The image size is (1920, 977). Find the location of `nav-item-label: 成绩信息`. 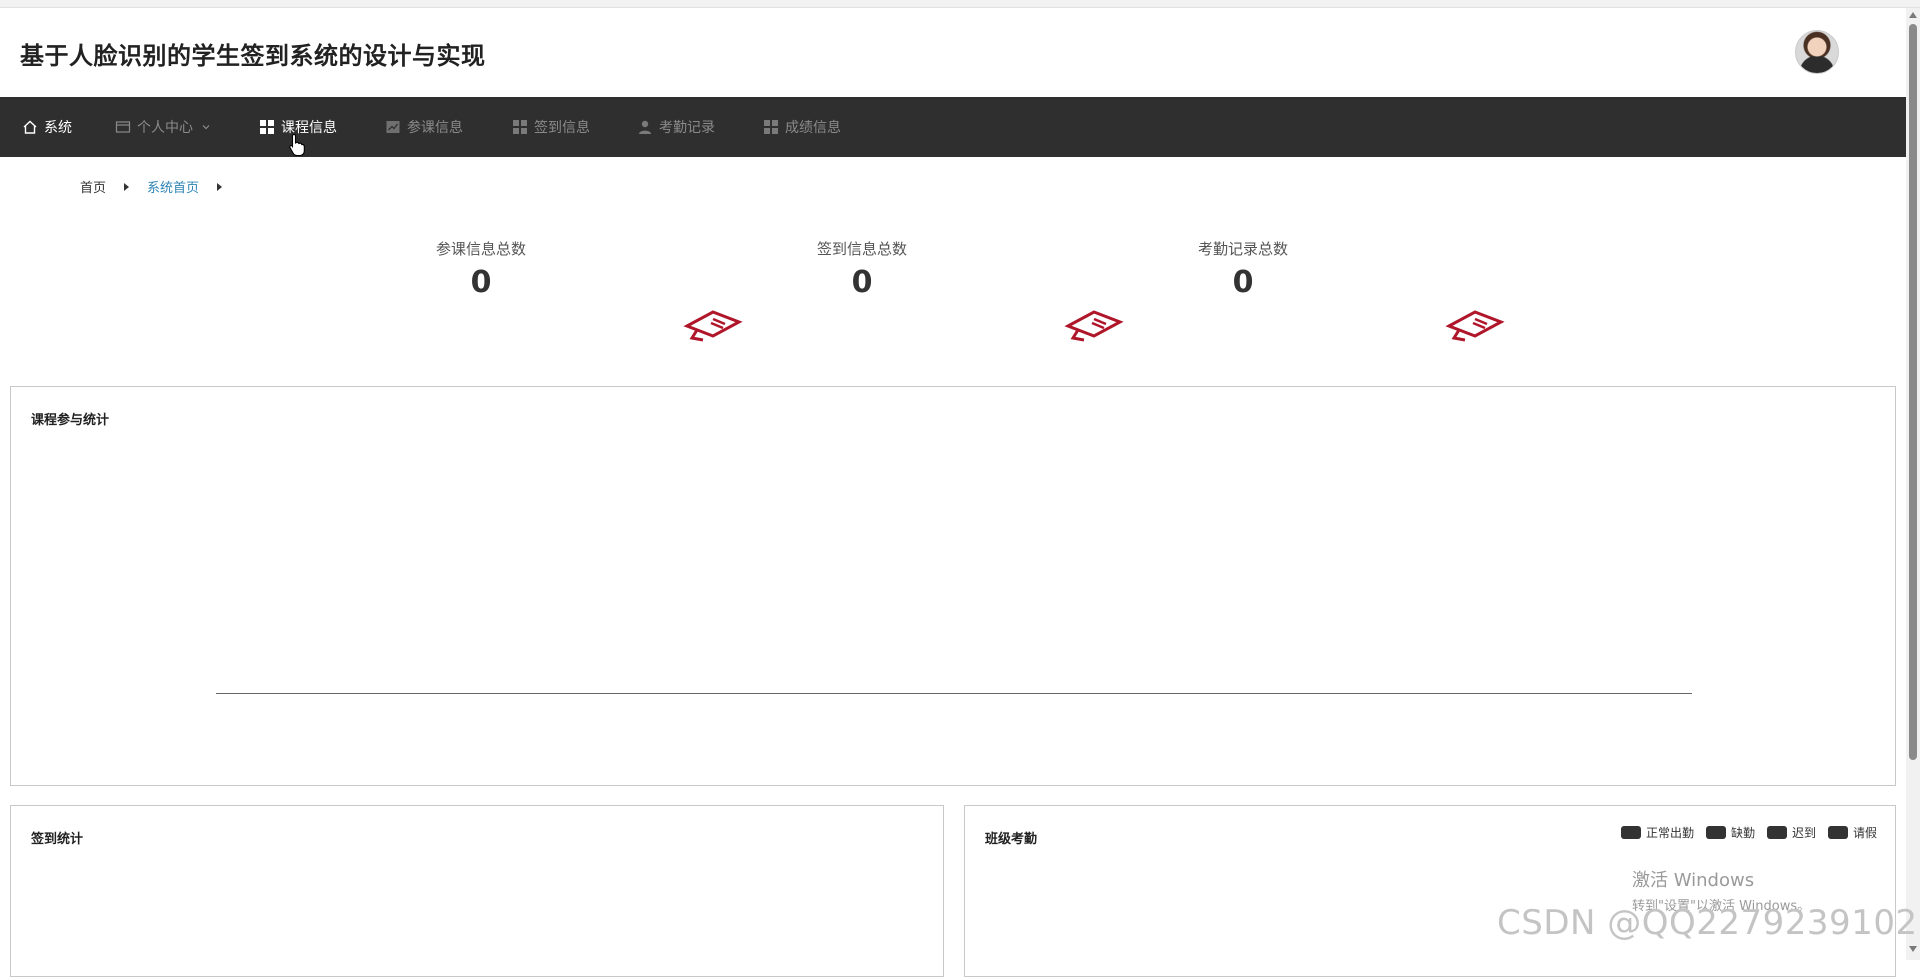

nav-item-label: 成绩信息 is located at coordinates (813, 128).